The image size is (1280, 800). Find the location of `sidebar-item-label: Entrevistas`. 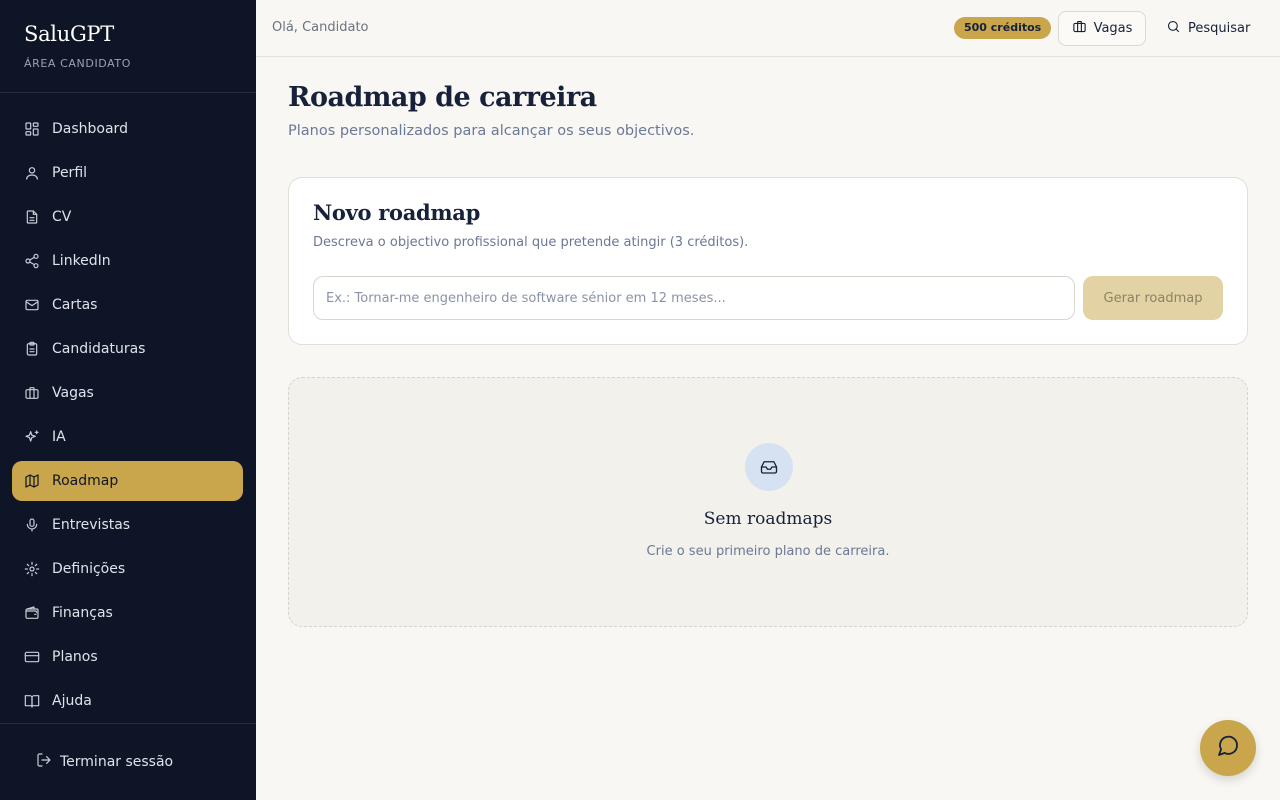

sidebar-item-label: Entrevistas is located at coordinates (91, 525).